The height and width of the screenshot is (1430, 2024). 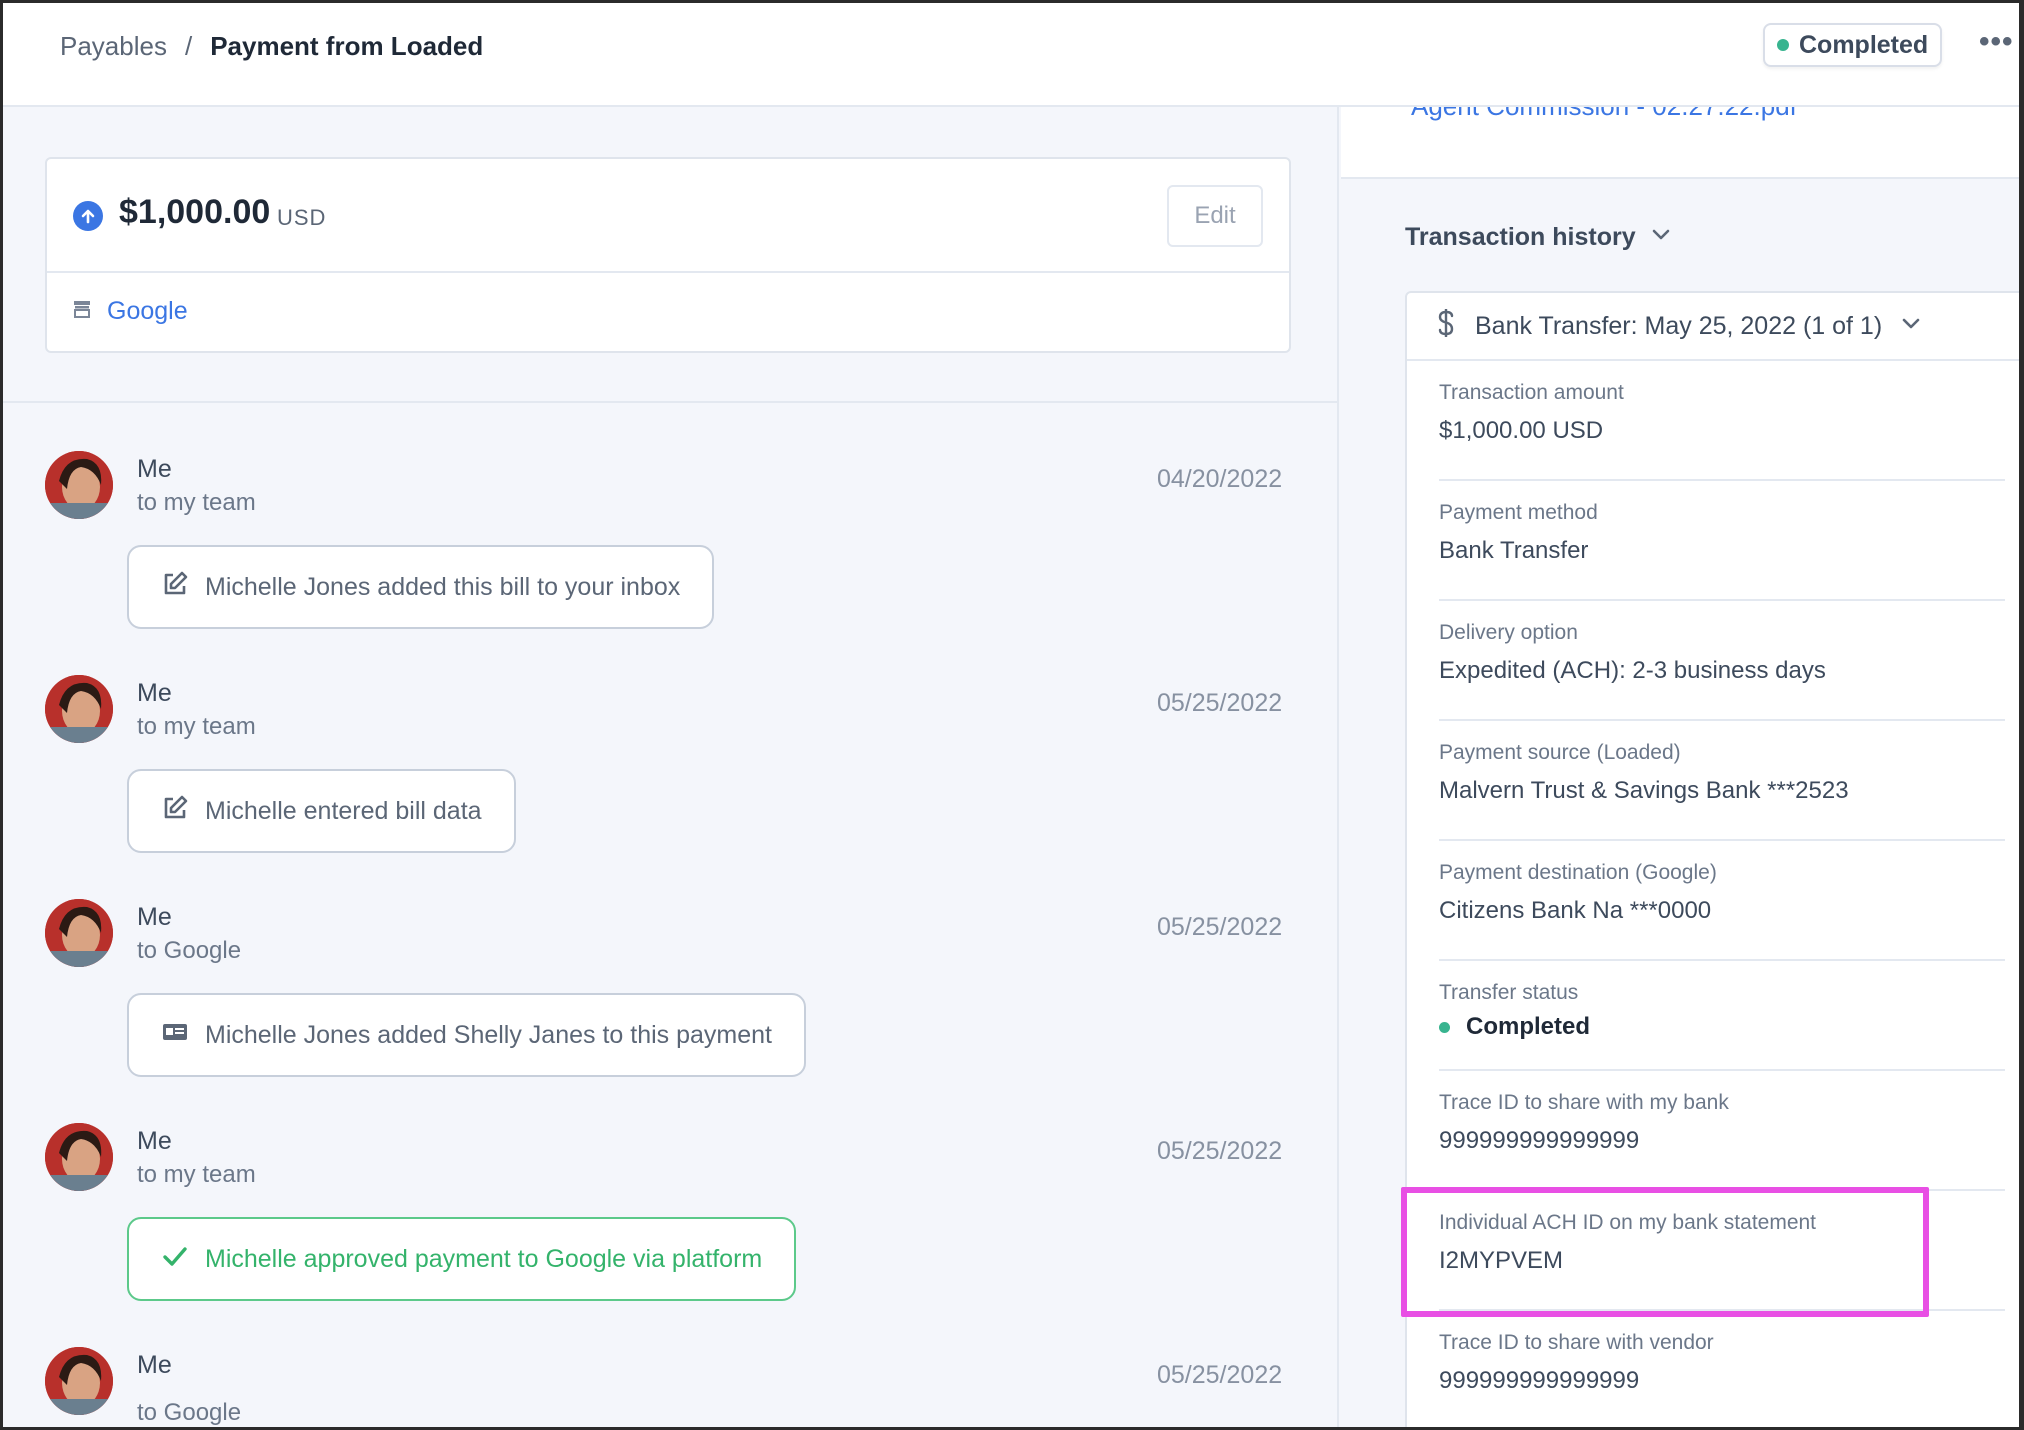 I want to click on field-transfer-status: Transfer status Completed, so click(x=1722, y=1016).